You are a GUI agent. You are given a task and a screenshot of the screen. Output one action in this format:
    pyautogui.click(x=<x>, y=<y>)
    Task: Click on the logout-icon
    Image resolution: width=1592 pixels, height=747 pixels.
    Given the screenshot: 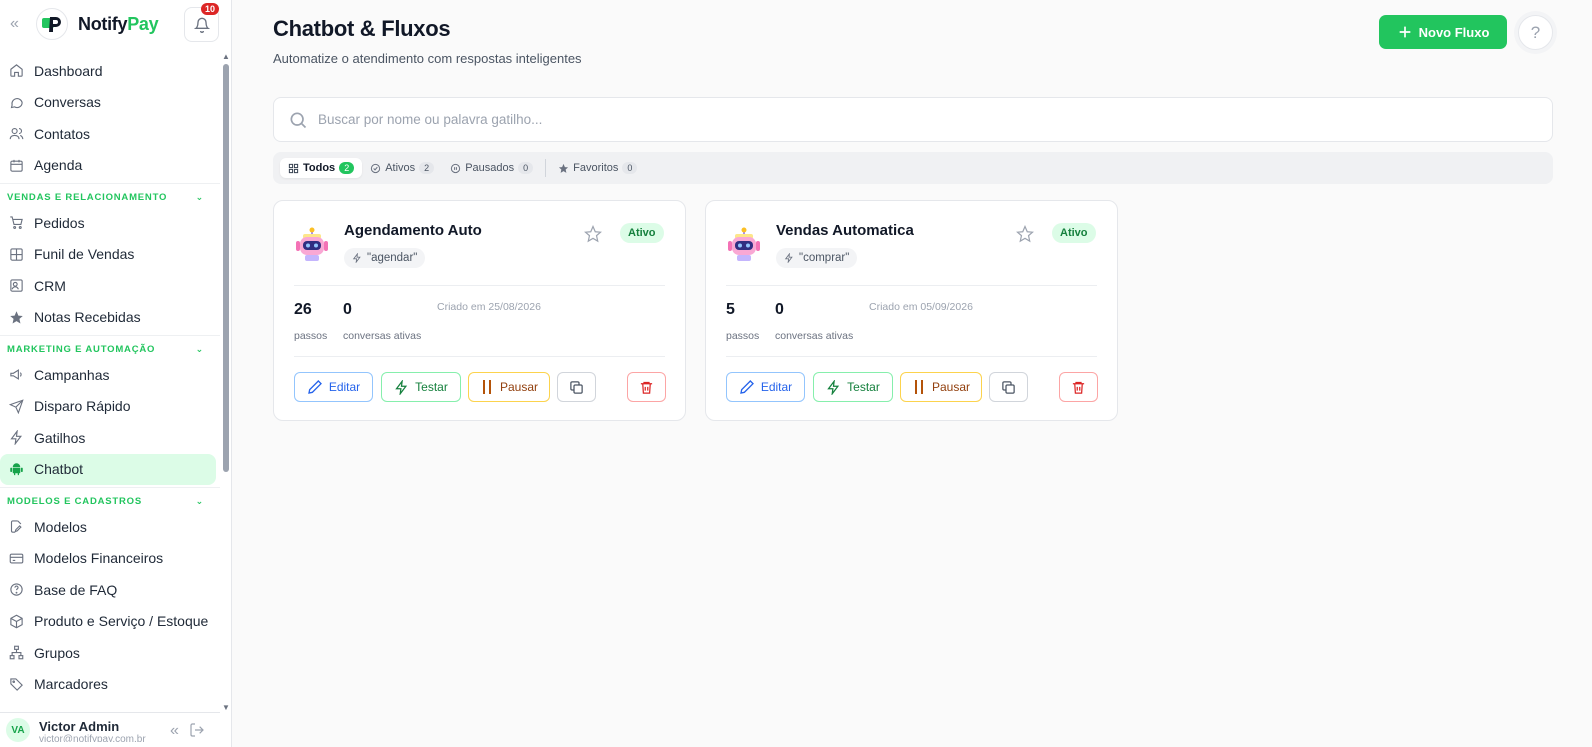 What is the action you would take?
    pyautogui.click(x=197, y=732)
    